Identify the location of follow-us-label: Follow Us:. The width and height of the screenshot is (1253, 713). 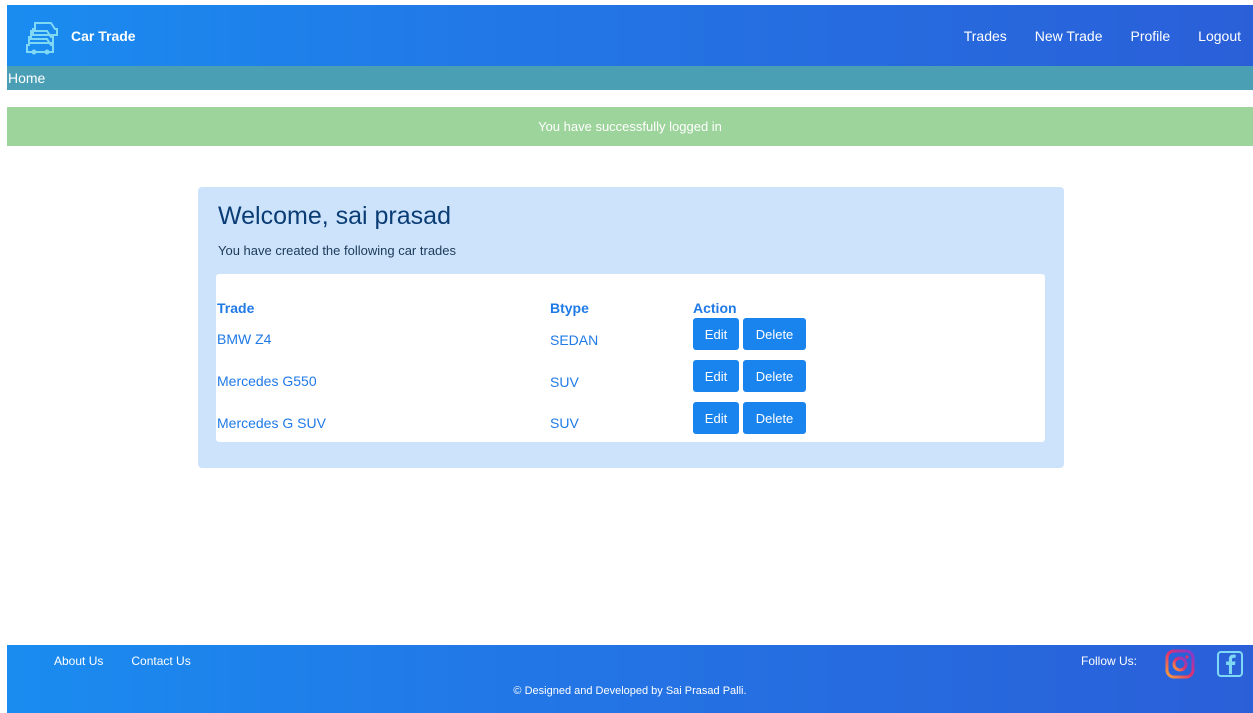
(1109, 661).